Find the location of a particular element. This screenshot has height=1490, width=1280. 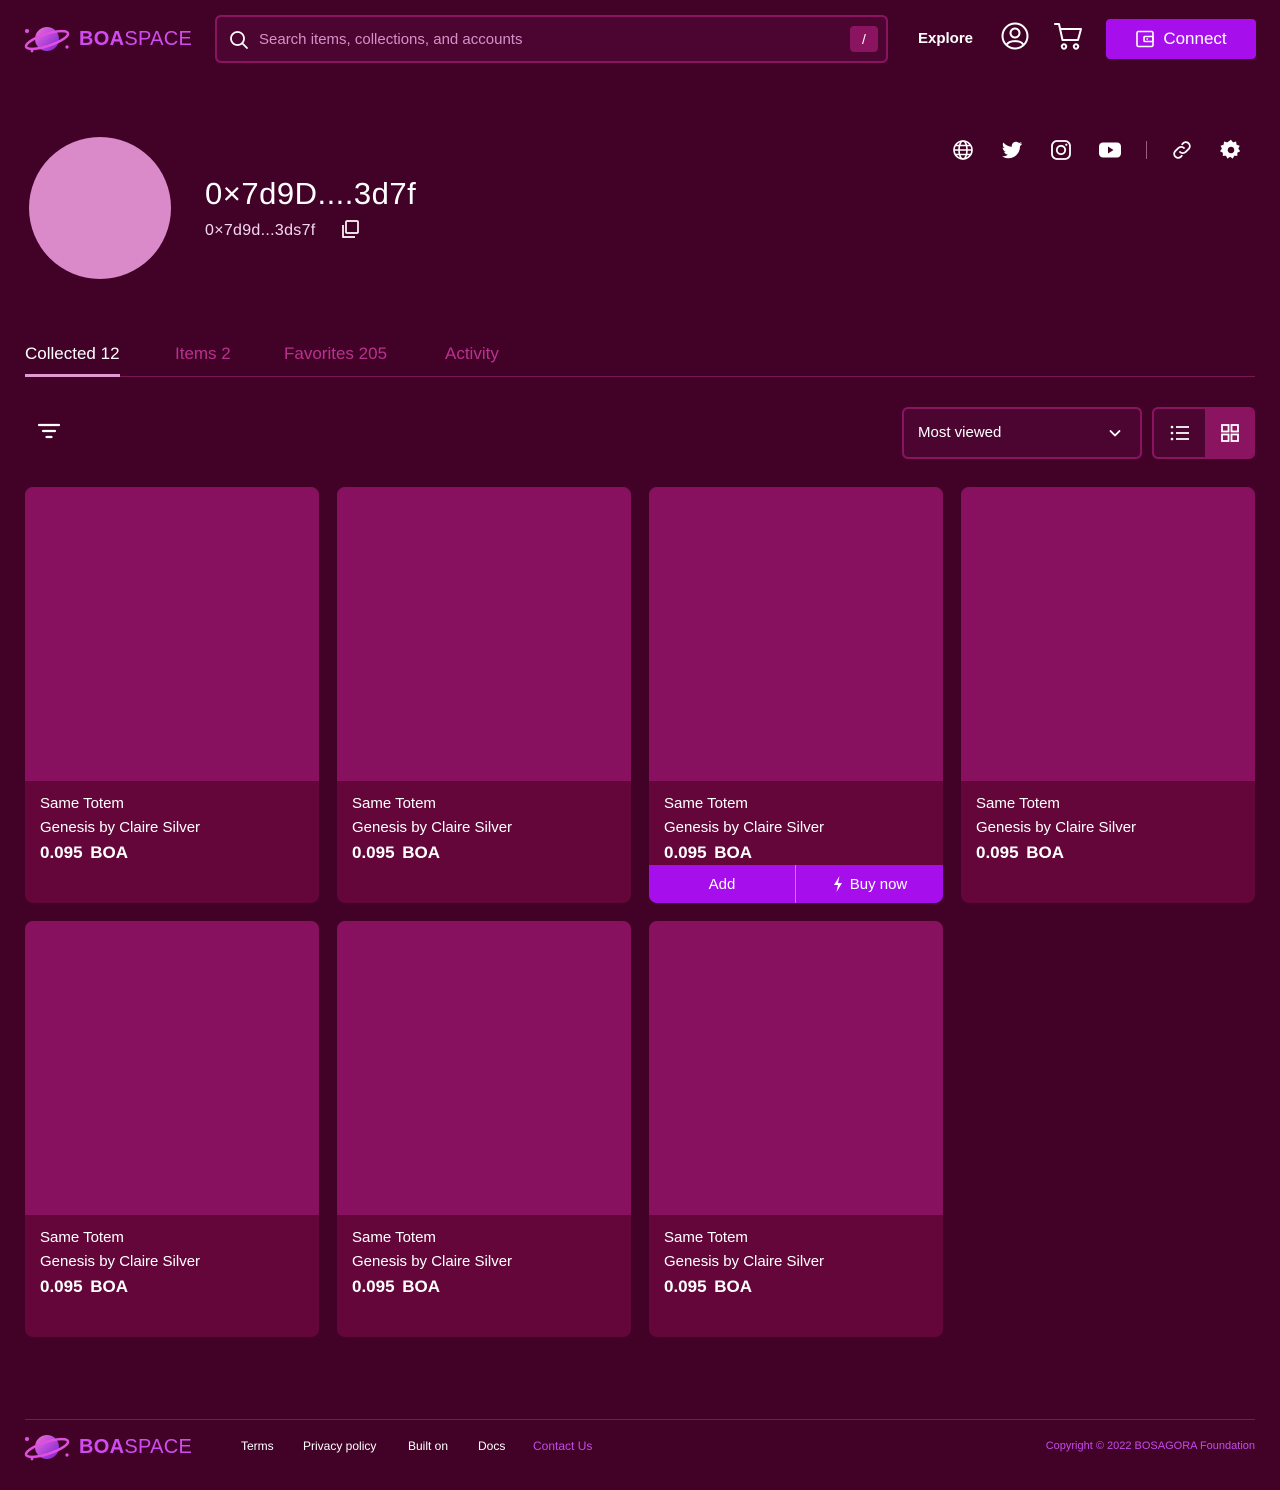

account-icon is located at coordinates (1015, 36).